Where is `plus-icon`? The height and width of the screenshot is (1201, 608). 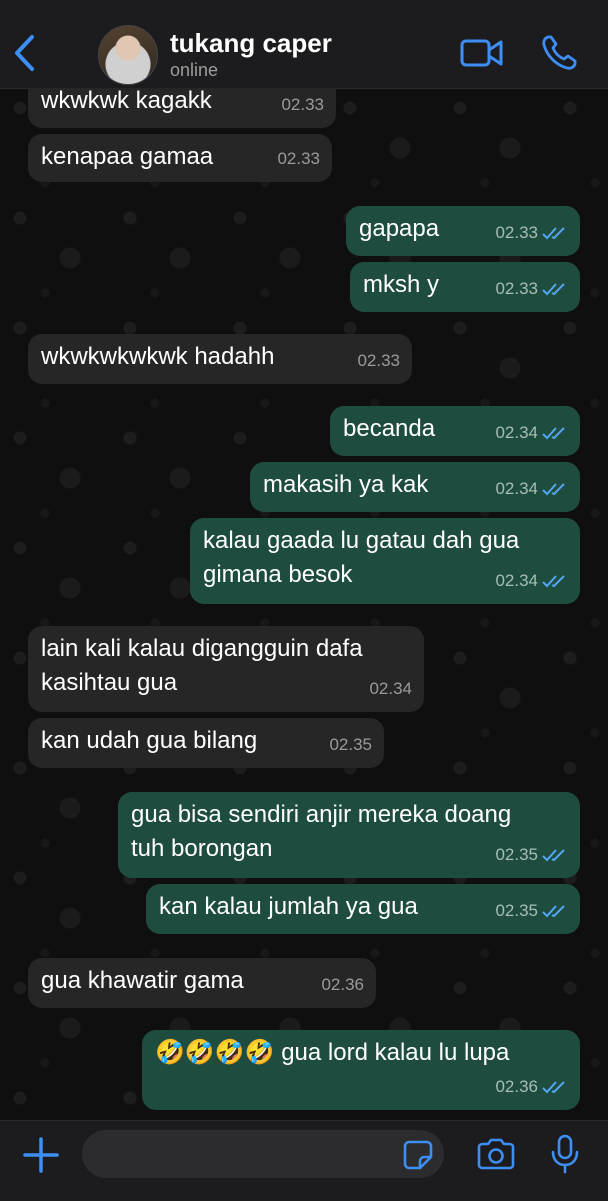 plus-icon is located at coordinates (41, 1155).